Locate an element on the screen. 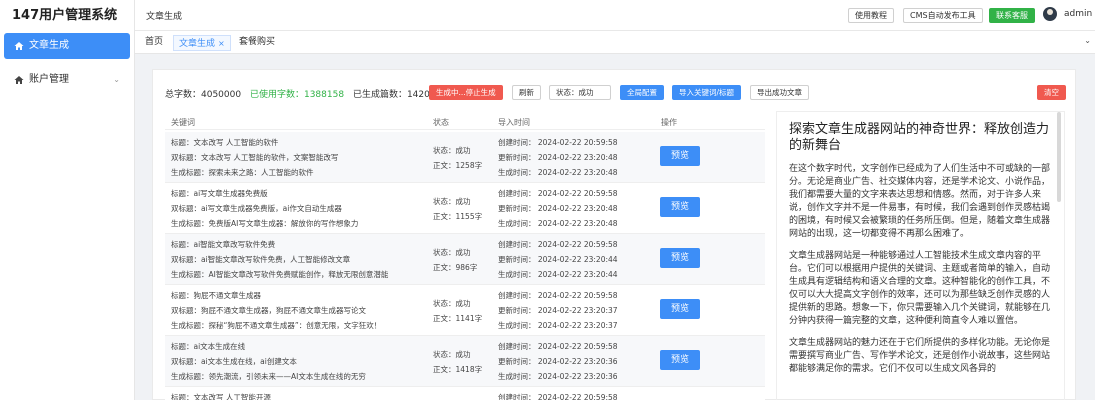 The height and width of the screenshot is (400, 1095). column-header: 操作 is located at coordinates (669, 122).